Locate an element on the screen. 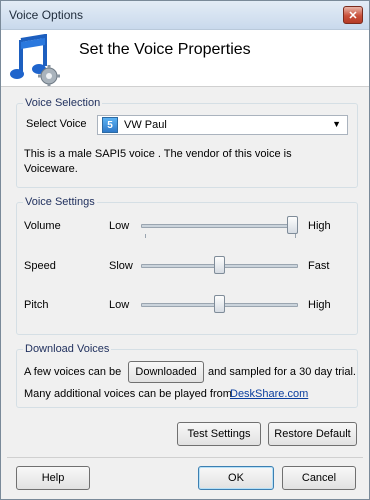 The width and height of the screenshot is (370, 500). download-text-prefix: A few voices can be is located at coordinates (73, 372).